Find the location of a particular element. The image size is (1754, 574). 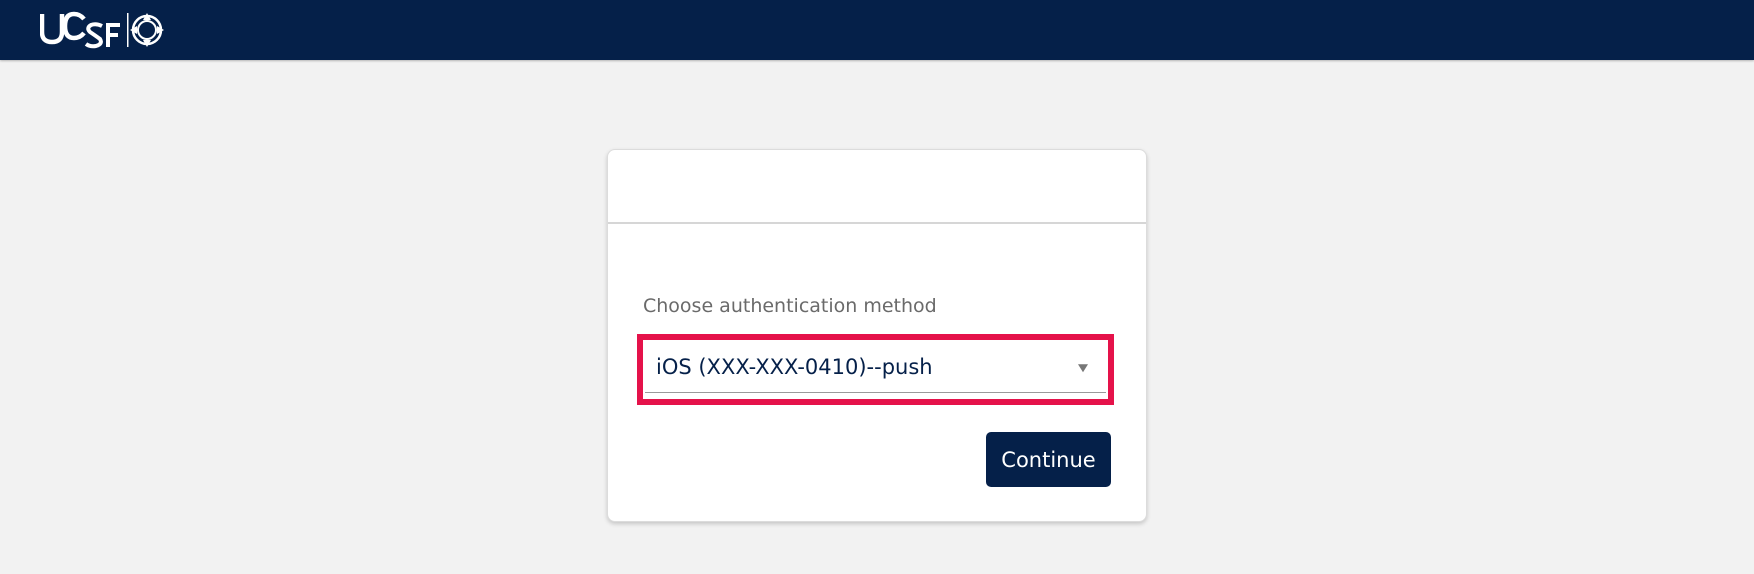

ucsf-logo is located at coordinates (102, 30).